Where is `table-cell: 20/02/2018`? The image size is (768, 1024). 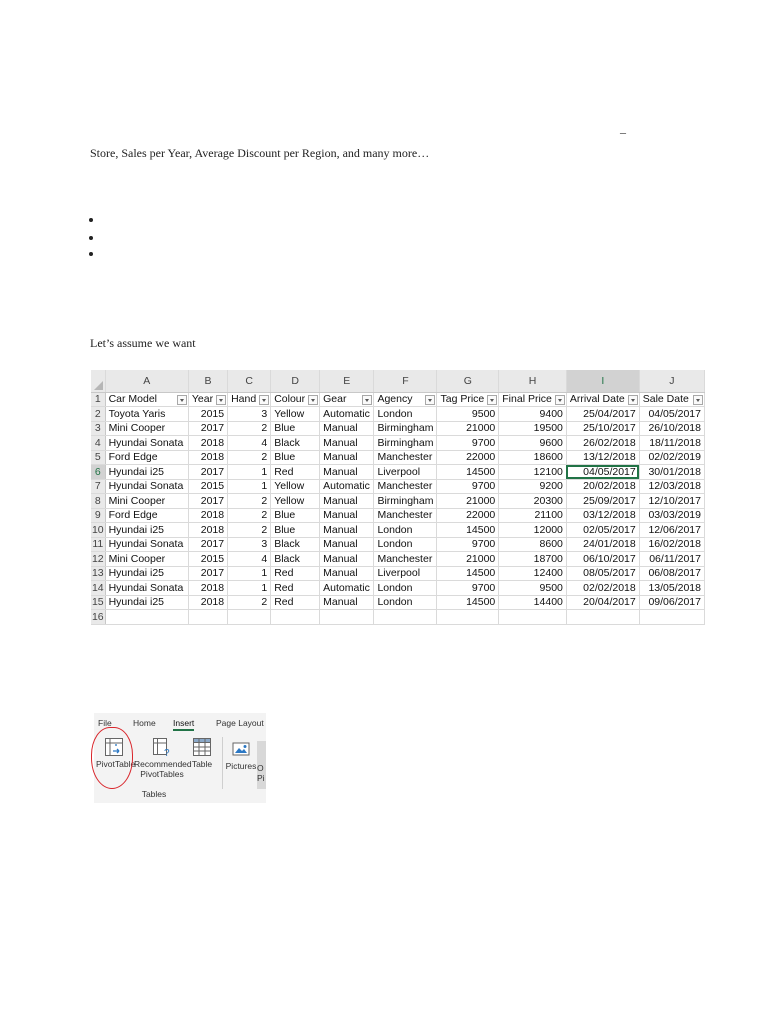
table-cell: 20/02/2018 is located at coordinates (603, 486).